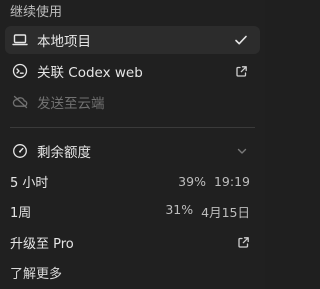  What do you see at coordinates (130, 242) in the screenshot?
I see `upgrade-link: 升级至 Pro` at bounding box center [130, 242].